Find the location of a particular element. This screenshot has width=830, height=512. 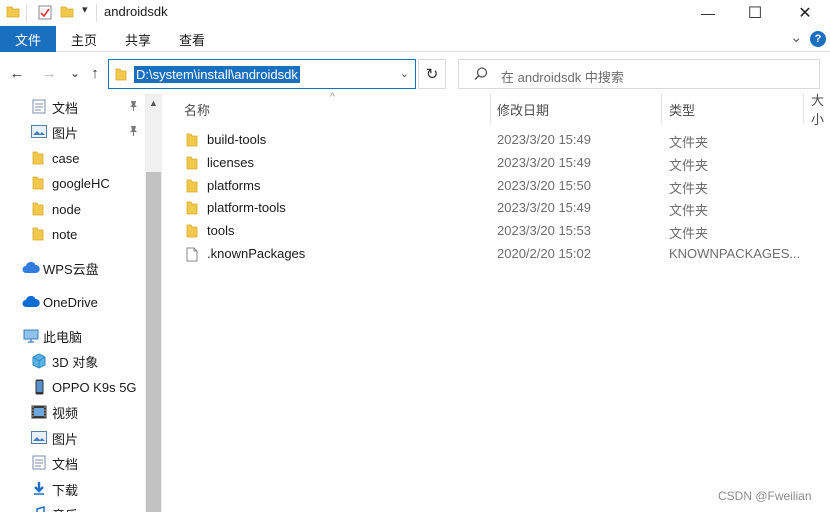

new-folder-icon is located at coordinates (67, 13).